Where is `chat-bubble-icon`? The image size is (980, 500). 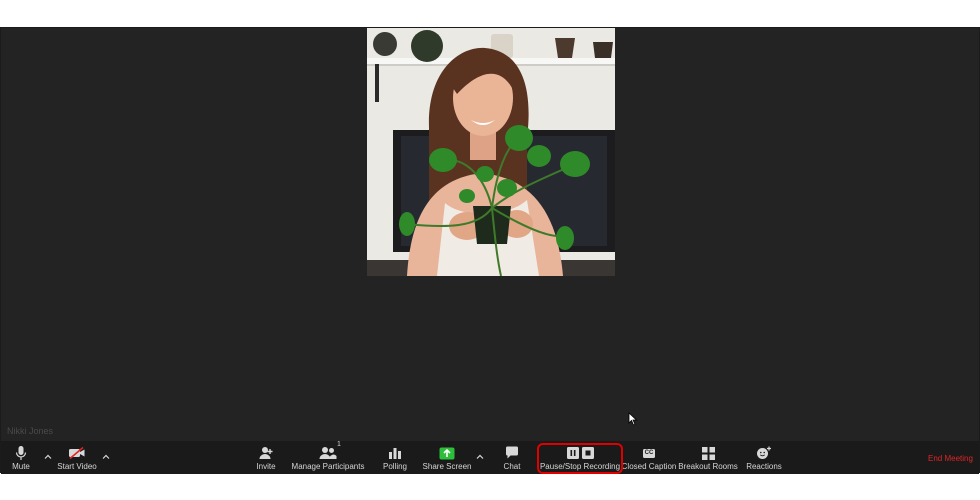
chat-bubble-icon is located at coordinates (512, 453).